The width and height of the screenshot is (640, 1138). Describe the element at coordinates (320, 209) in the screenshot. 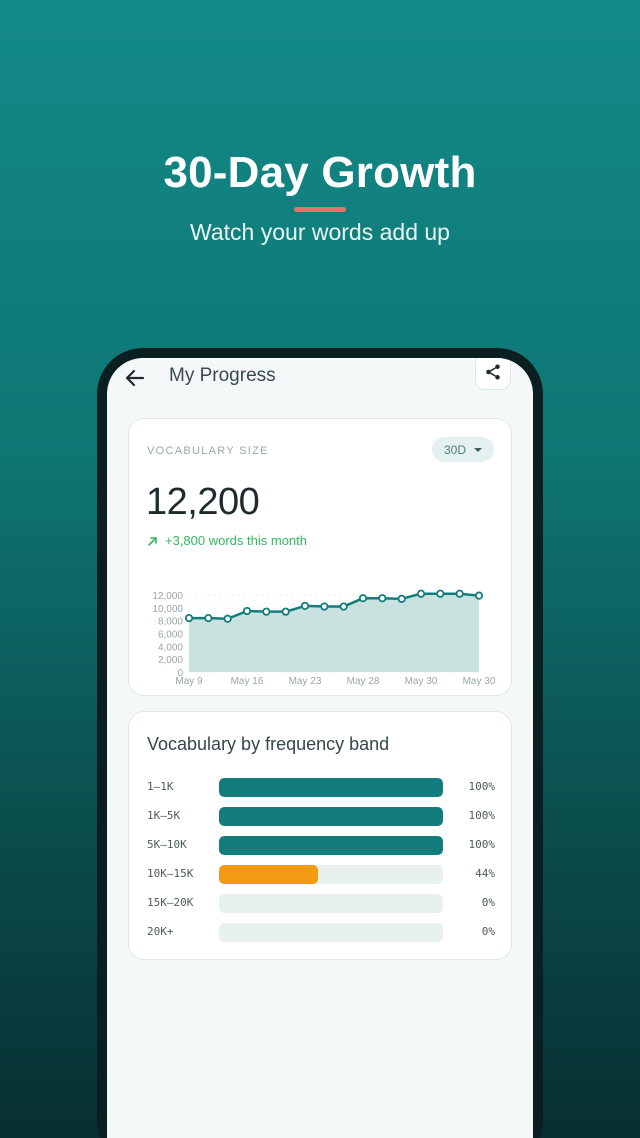

I see `hero-underline` at that location.